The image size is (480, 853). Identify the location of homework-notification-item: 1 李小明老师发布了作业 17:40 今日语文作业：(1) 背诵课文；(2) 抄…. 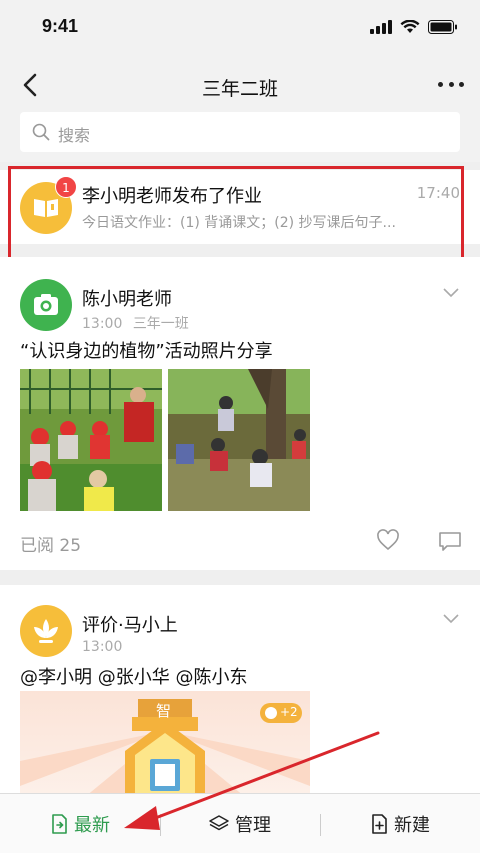
(240, 207).